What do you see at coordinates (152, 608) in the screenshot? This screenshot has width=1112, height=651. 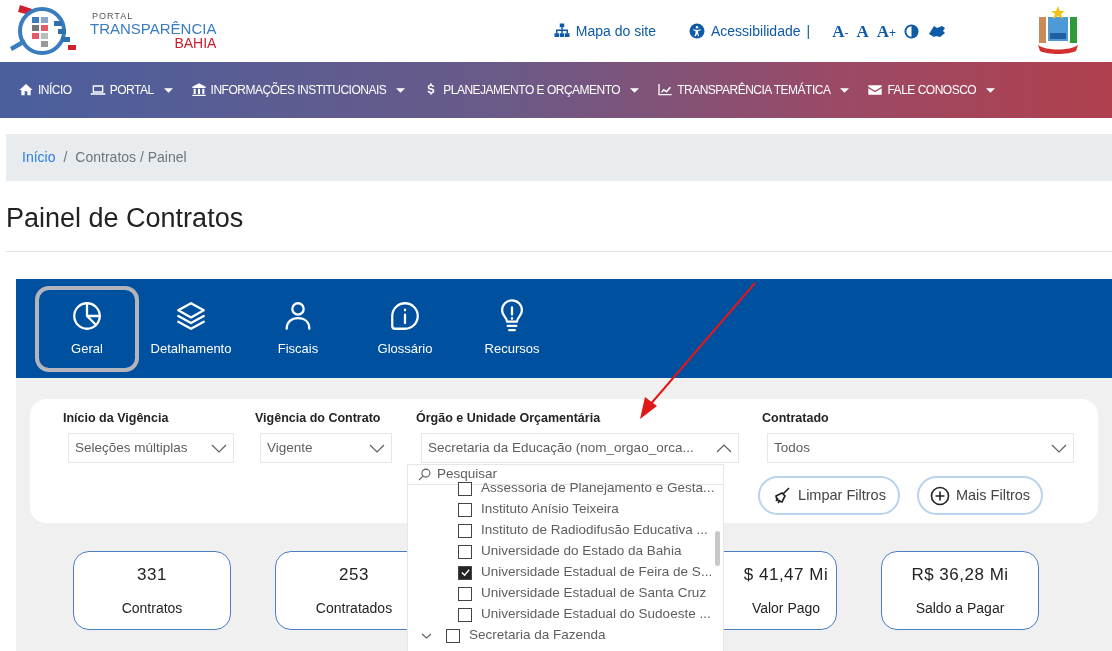 I see `kpi-label: Contratos` at bounding box center [152, 608].